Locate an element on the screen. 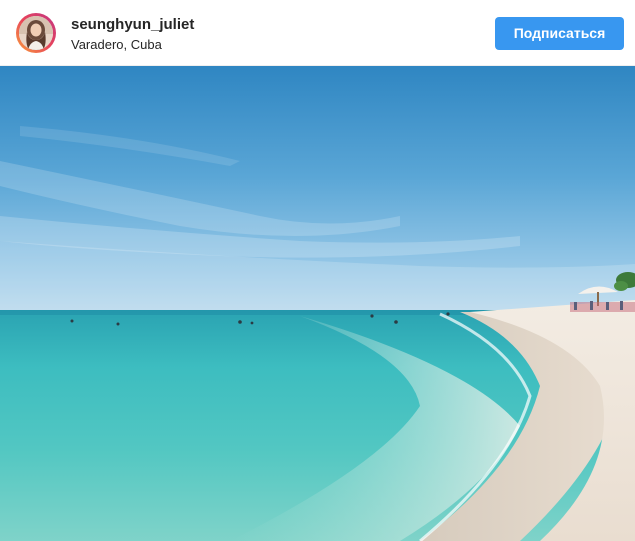  avatar-photo-icon is located at coordinates (36, 33).